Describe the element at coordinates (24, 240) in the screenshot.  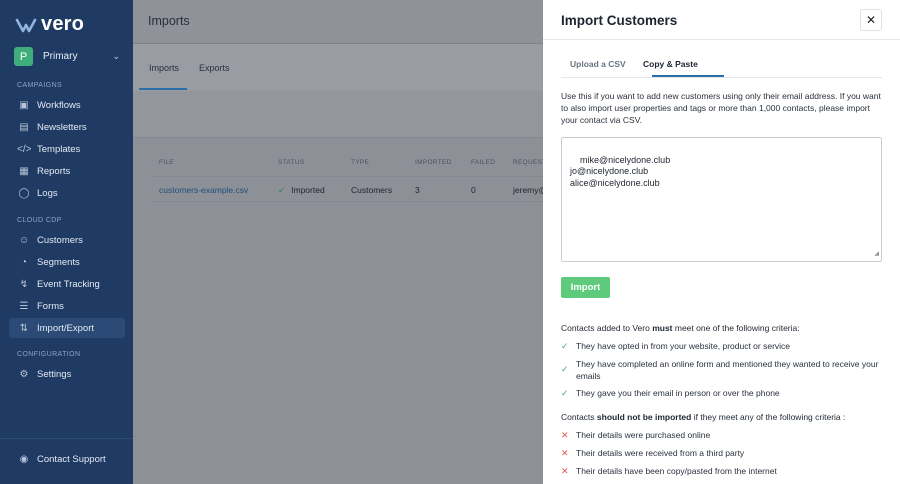
I see `user-icon: ☺` at that location.